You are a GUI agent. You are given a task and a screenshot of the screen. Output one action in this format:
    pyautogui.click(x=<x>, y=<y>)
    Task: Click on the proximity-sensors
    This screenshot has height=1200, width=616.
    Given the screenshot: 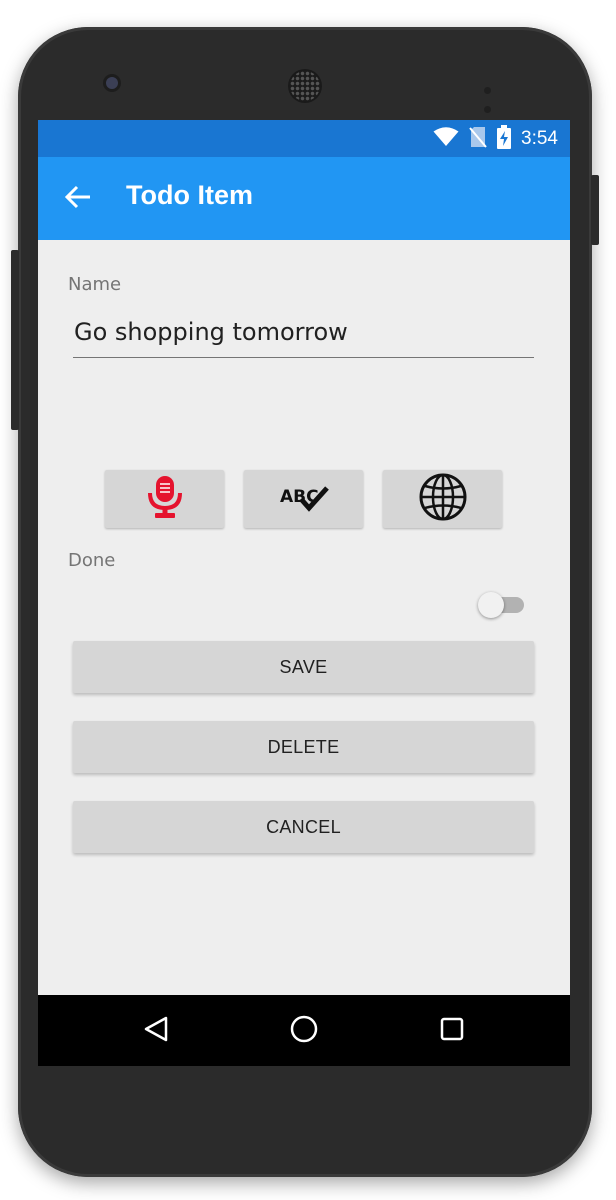 What is the action you would take?
    pyautogui.click(x=498, y=96)
    